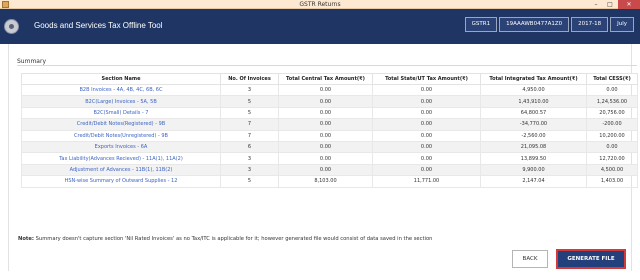  I want to click on column-header: Section Name, so click(121, 79).